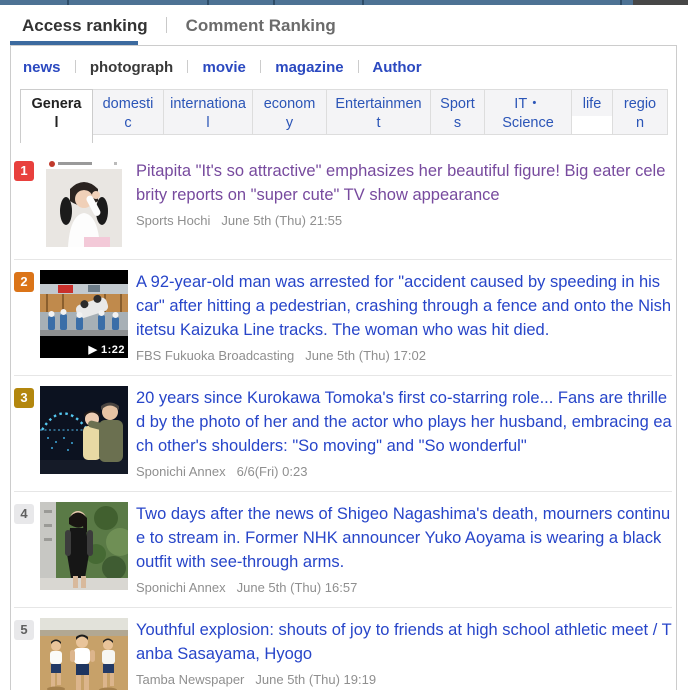 This screenshot has height=690, width=688. Describe the element at coordinates (24, 398) in the screenshot. I see `rank-badge: 3` at that location.